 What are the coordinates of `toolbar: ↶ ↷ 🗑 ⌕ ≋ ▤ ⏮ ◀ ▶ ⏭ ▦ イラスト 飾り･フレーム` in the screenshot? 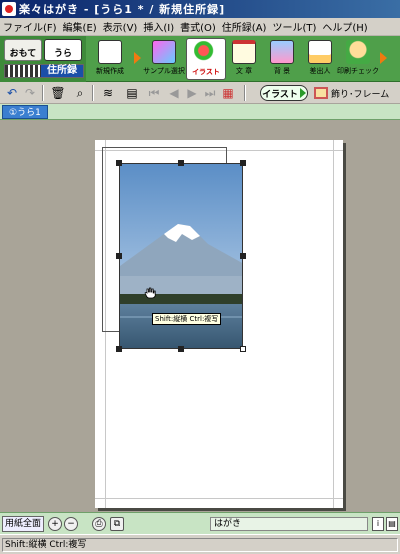 It's located at (200, 93).